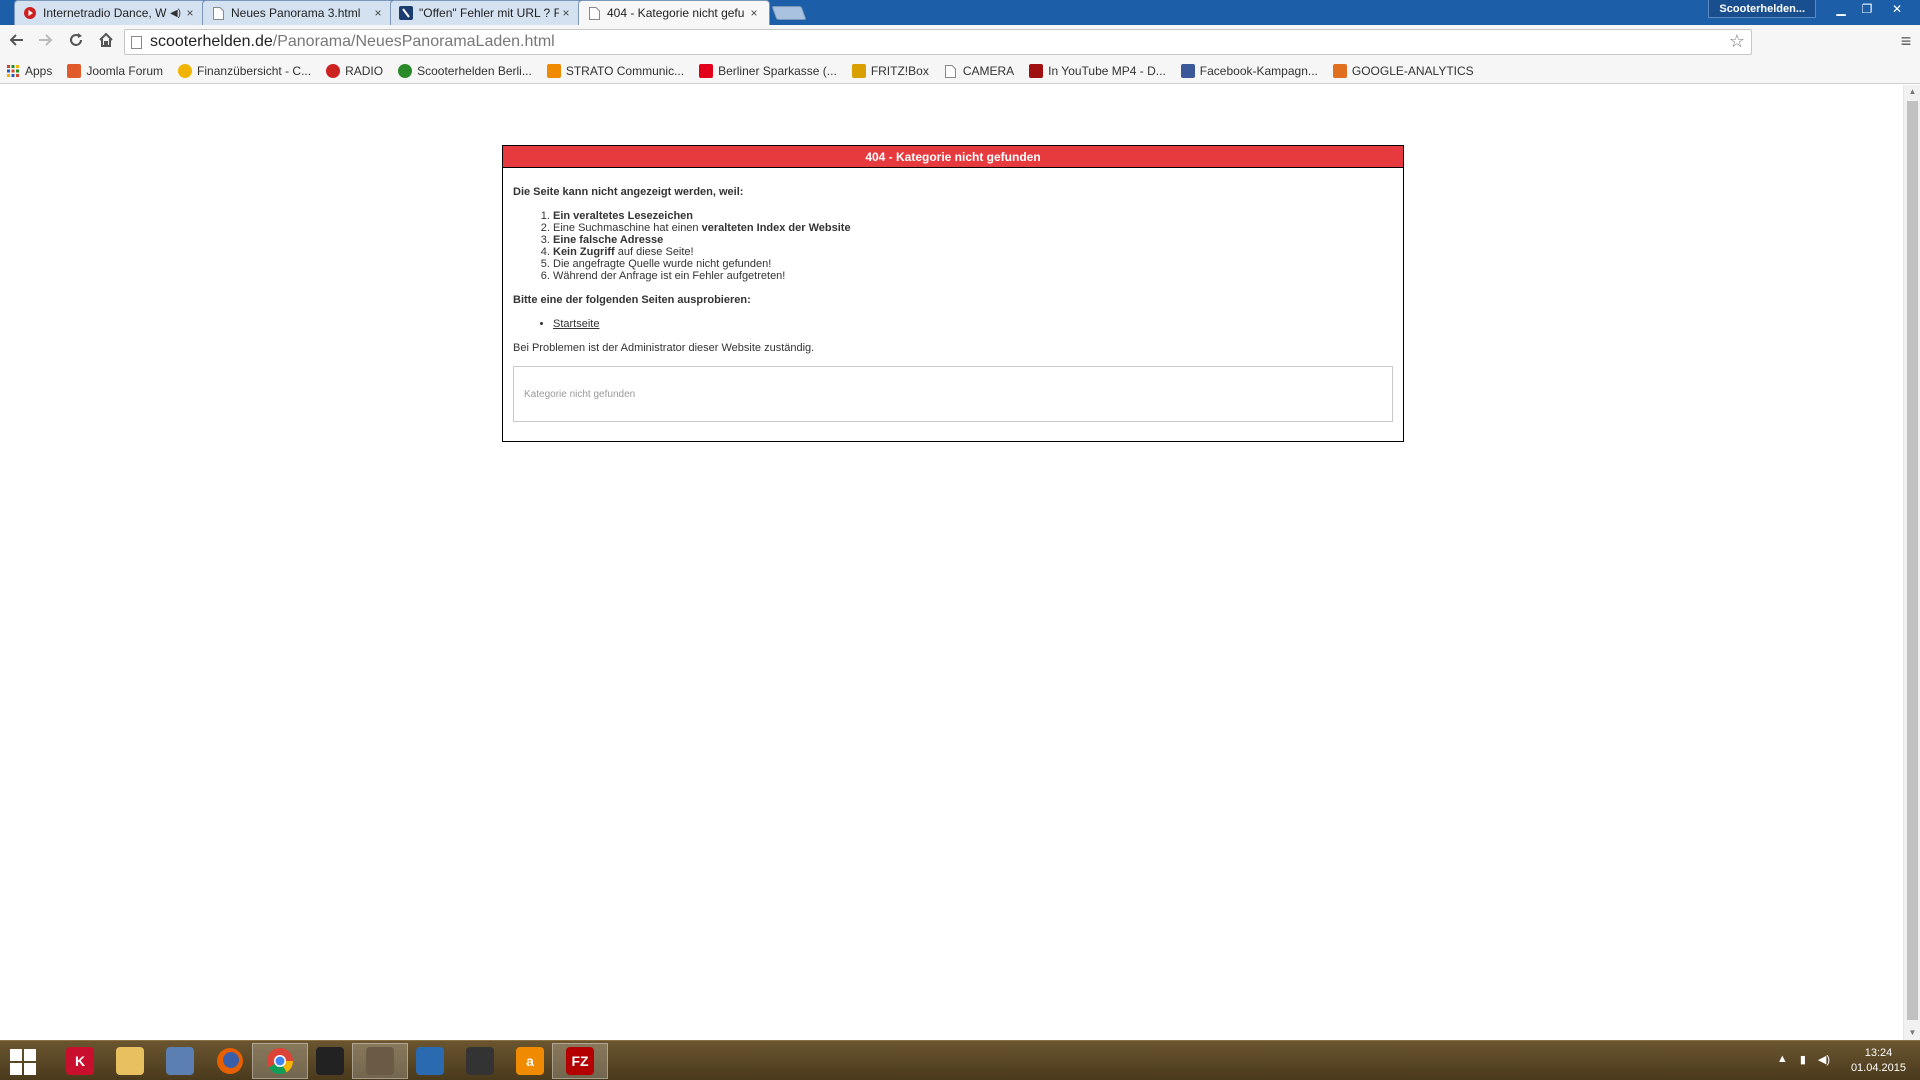 This screenshot has height=1080, width=1920. I want to click on tab-neues-panorama: Neues Panorama 3.html ×, so click(298, 12).